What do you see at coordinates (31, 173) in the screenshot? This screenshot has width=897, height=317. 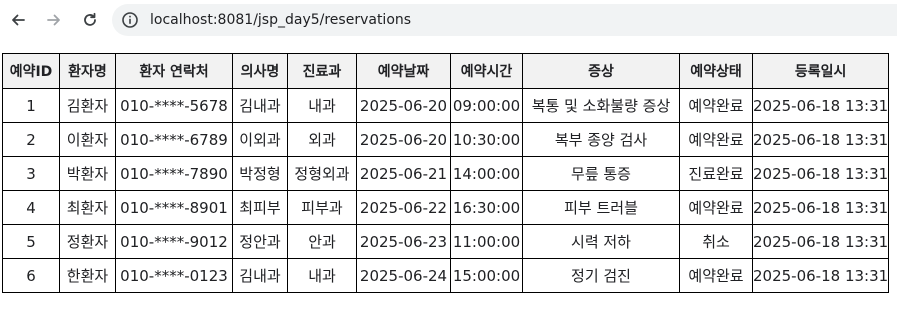 I see `cell-reservation-id: 3` at bounding box center [31, 173].